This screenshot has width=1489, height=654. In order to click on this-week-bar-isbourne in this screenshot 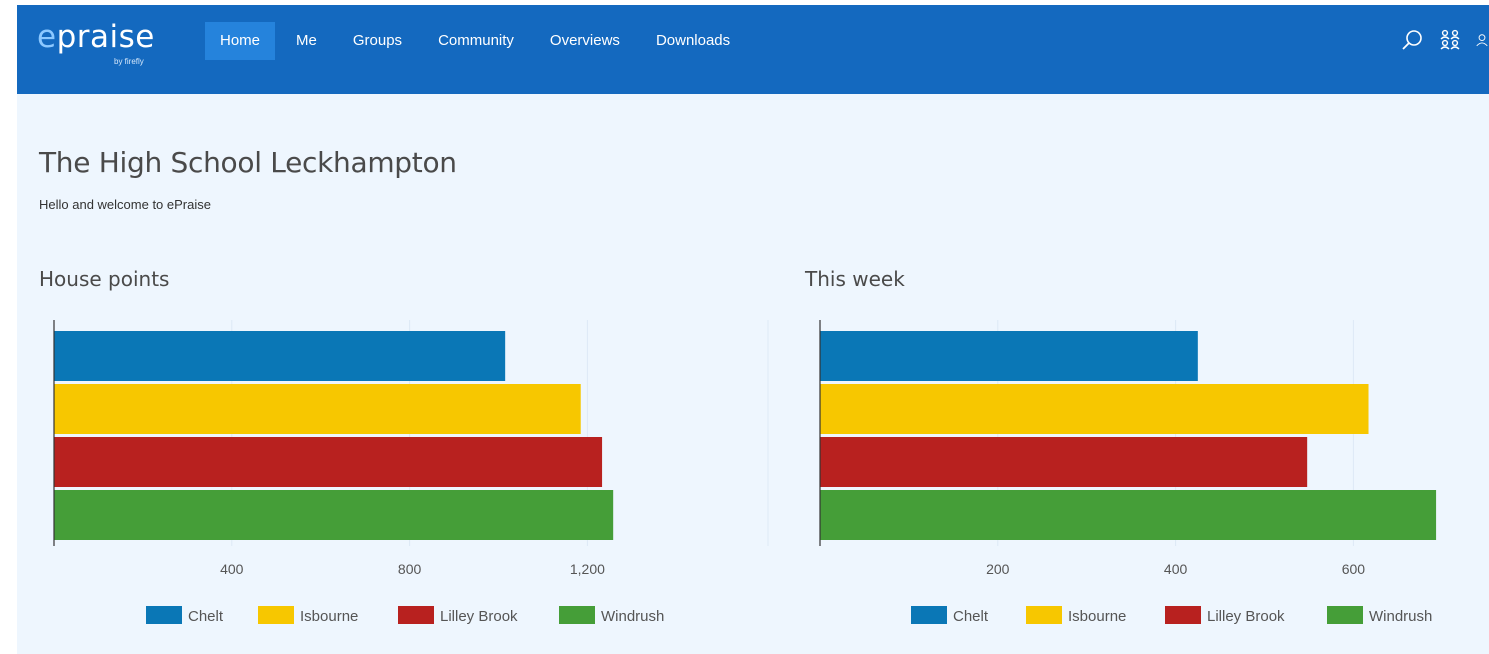, I will do `click(1094, 409)`.